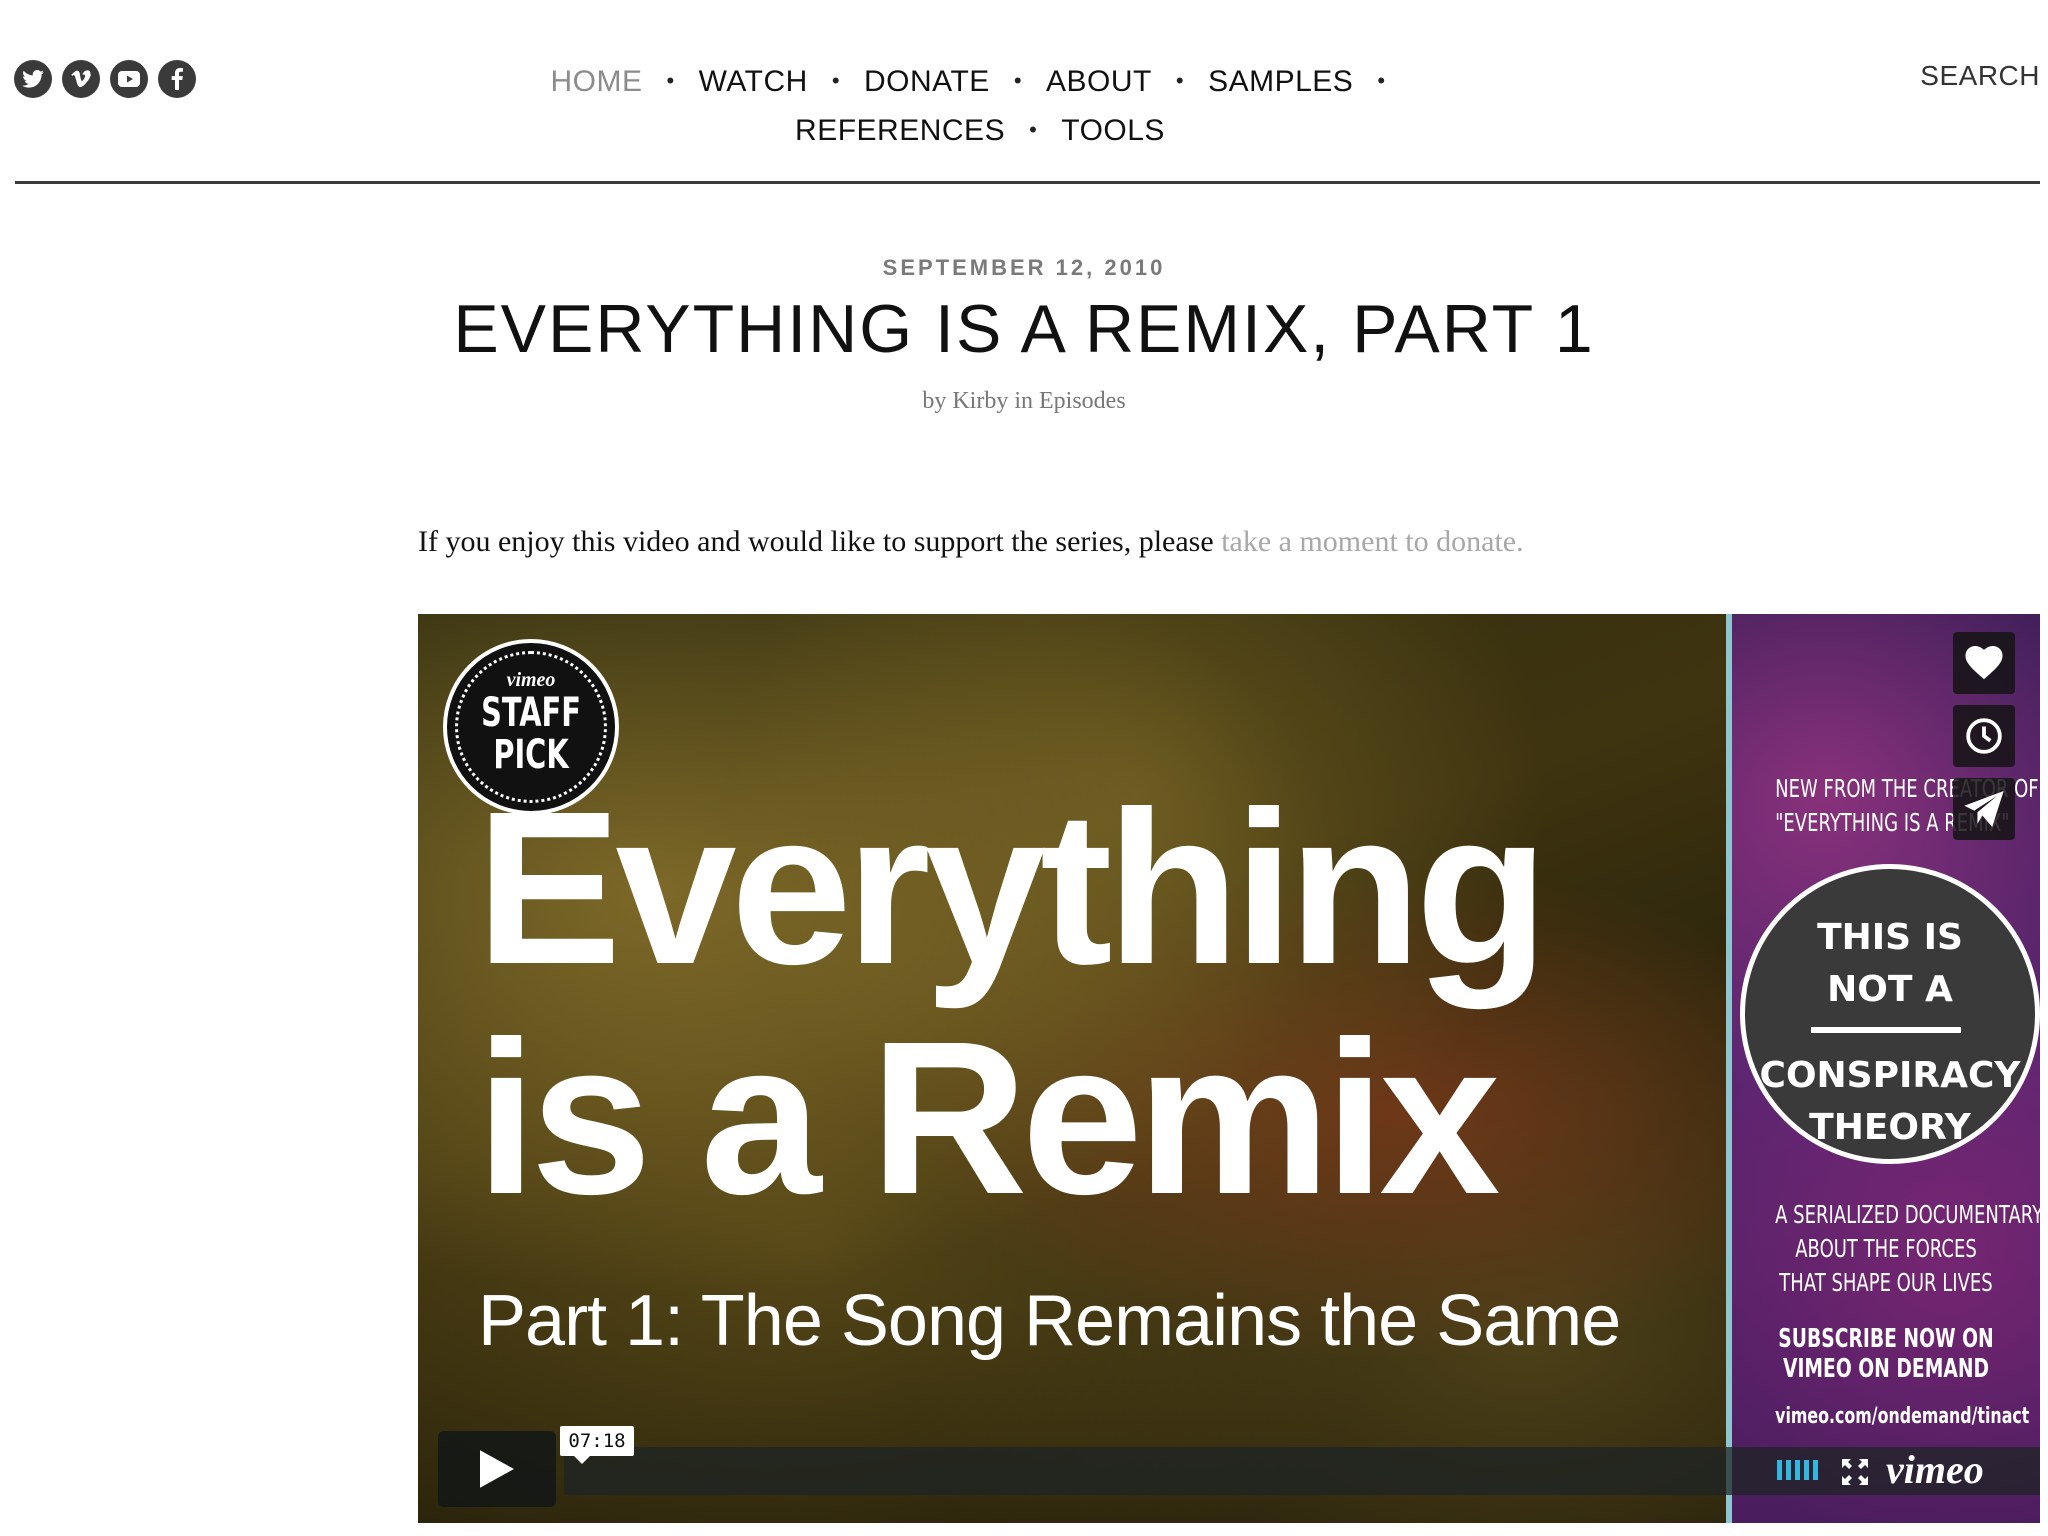  What do you see at coordinates (1280, 81) in the screenshot?
I see `nav-item-samples: SAMPLES` at bounding box center [1280, 81].